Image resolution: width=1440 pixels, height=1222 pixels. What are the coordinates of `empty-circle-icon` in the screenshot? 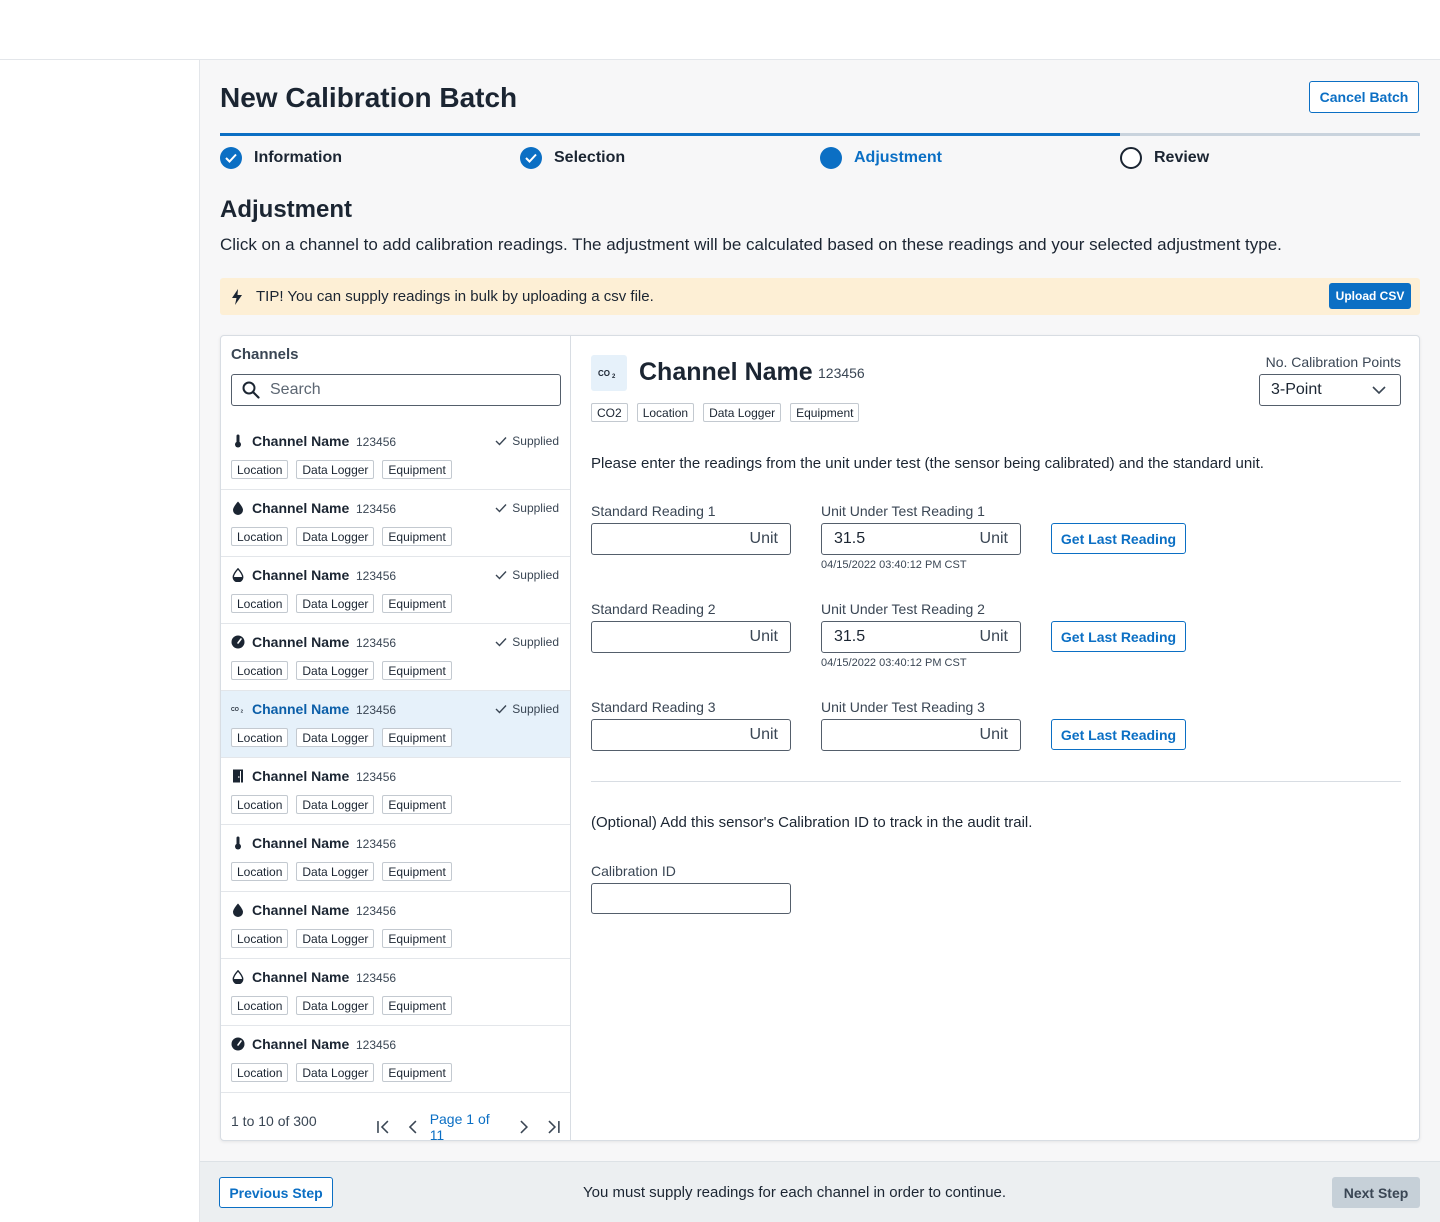 It's located at (1131, 158).